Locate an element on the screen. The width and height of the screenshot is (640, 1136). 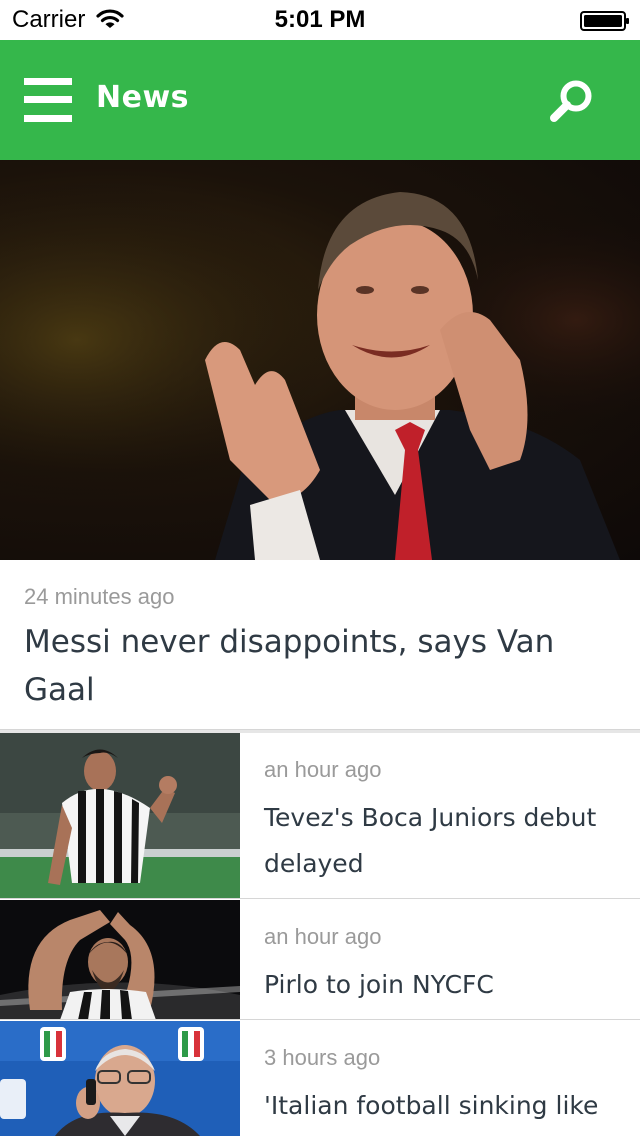
page-title: News is located at coordinates (143, 97).